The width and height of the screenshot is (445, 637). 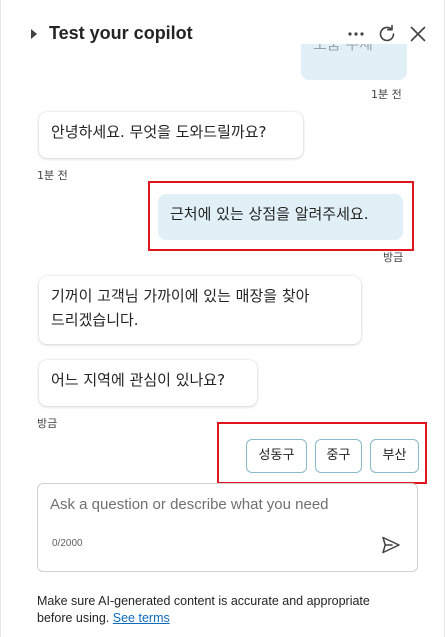 What do you see at coordinates (73, 618) in the screenshot?
I see `disclaimer-line: before using.` at bounding box center [73, 618].